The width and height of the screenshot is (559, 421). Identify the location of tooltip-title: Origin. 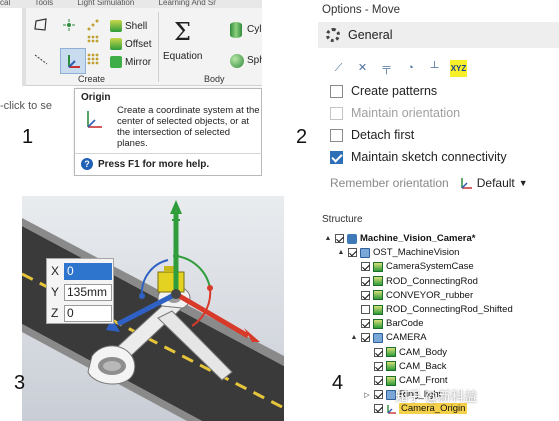
(96, 97).